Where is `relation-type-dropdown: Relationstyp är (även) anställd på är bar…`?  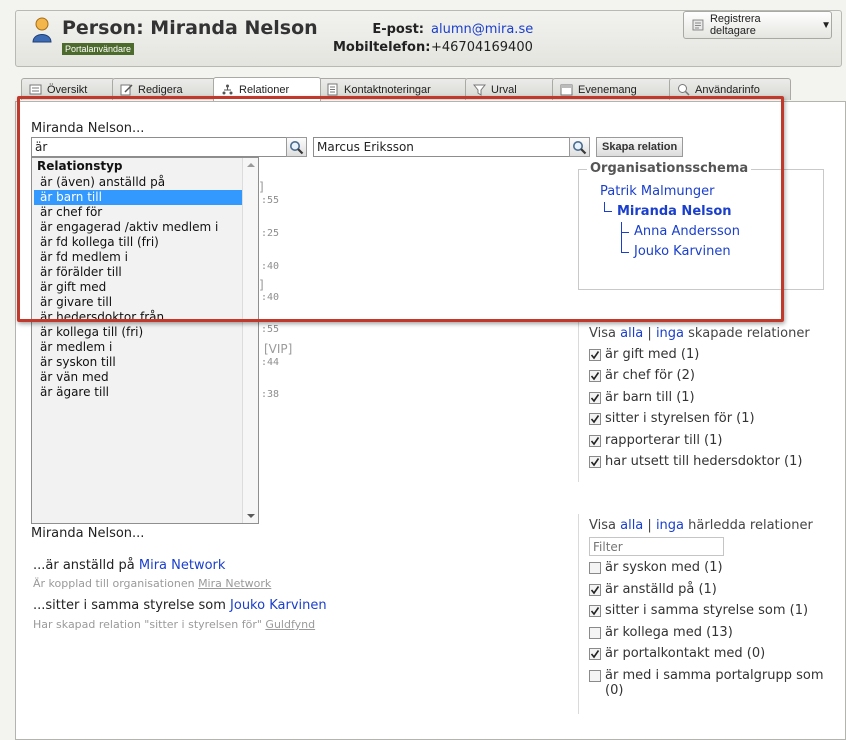 relation-type-dropdown: Relationstyp är (även) anställd på är bar… is located at coordinates (145, 340).